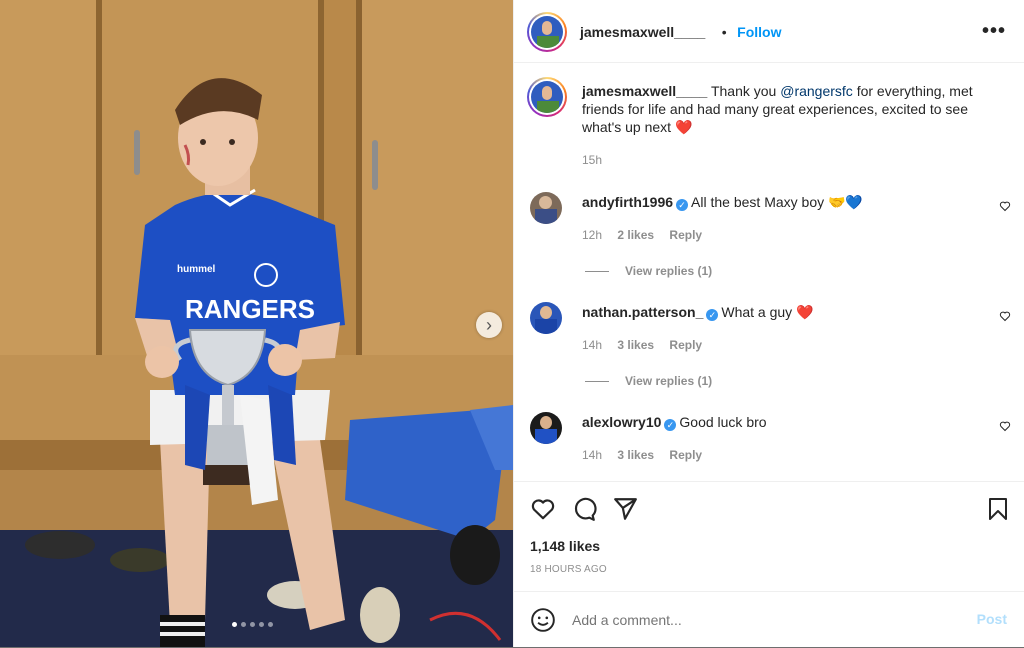  Describe the element at coordinates (994, 31) in the screenshot. I see `more-options-icon: •••` at that location.